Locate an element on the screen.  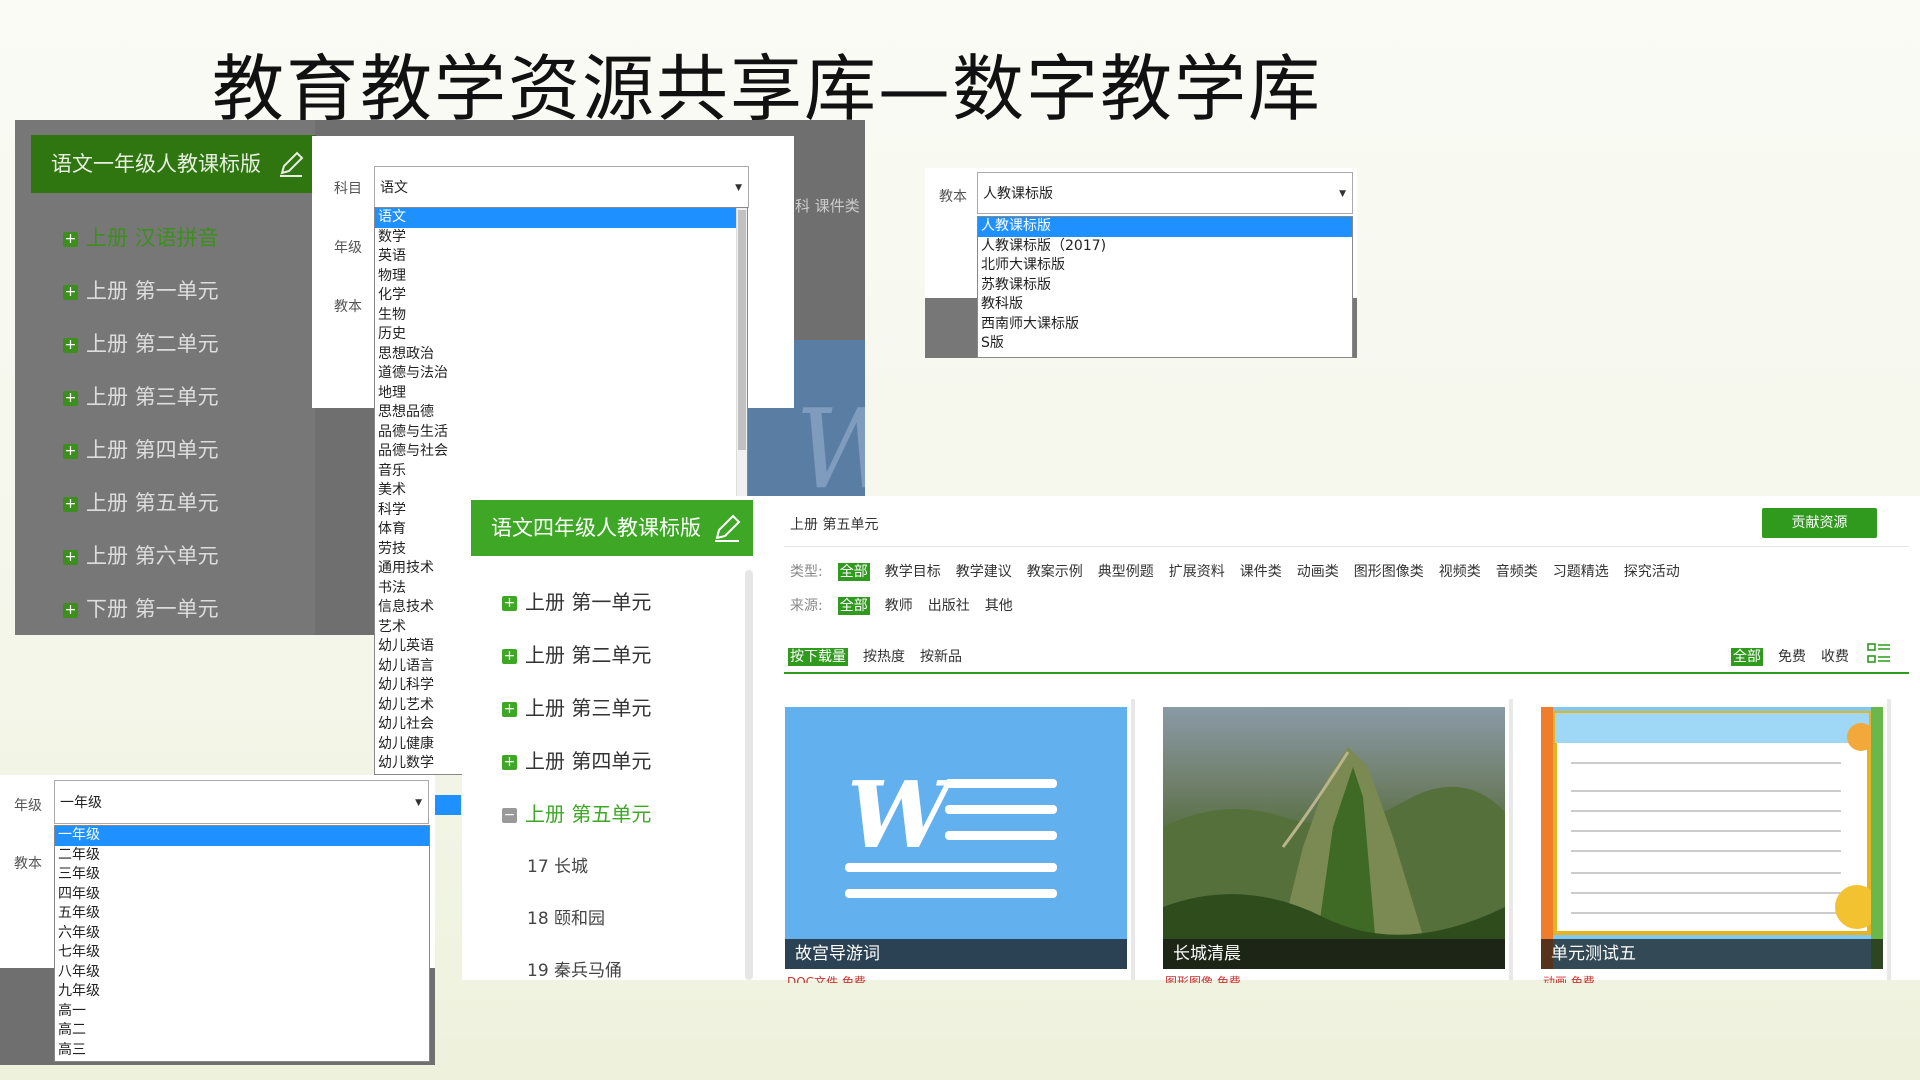
unit-item: + 上册 第二单元 is located at coordinates (576, 653).